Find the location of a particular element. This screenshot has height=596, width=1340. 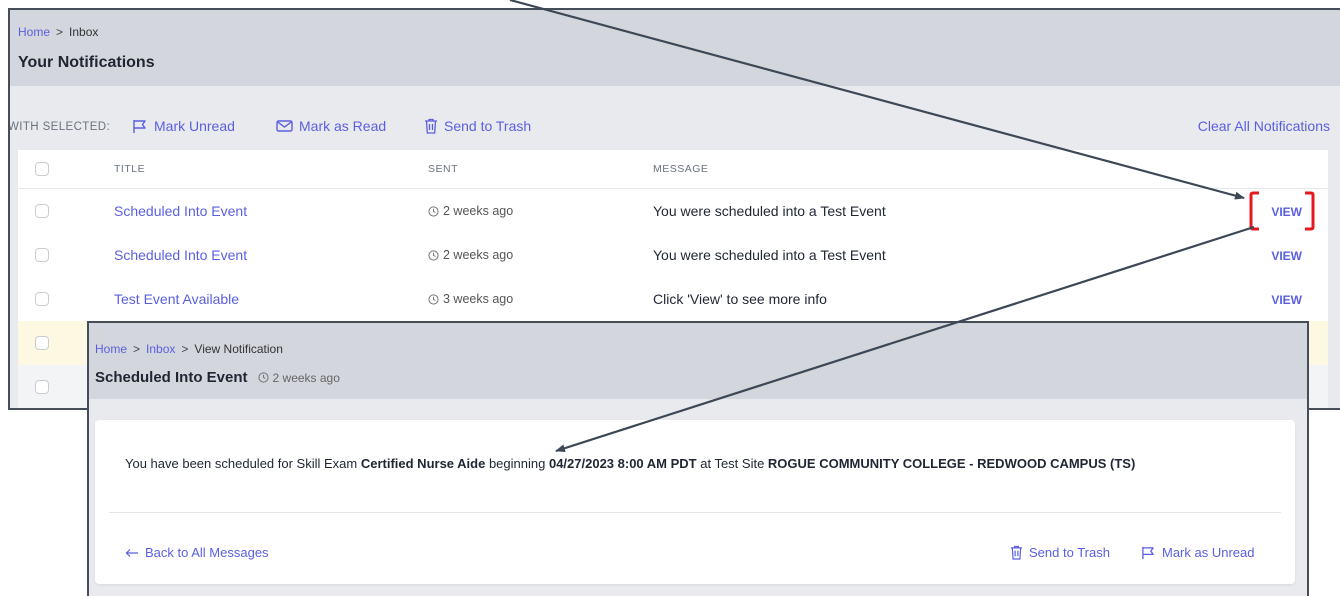

mark-unread-button: Mark Unread is located at coordinates (183, 126).